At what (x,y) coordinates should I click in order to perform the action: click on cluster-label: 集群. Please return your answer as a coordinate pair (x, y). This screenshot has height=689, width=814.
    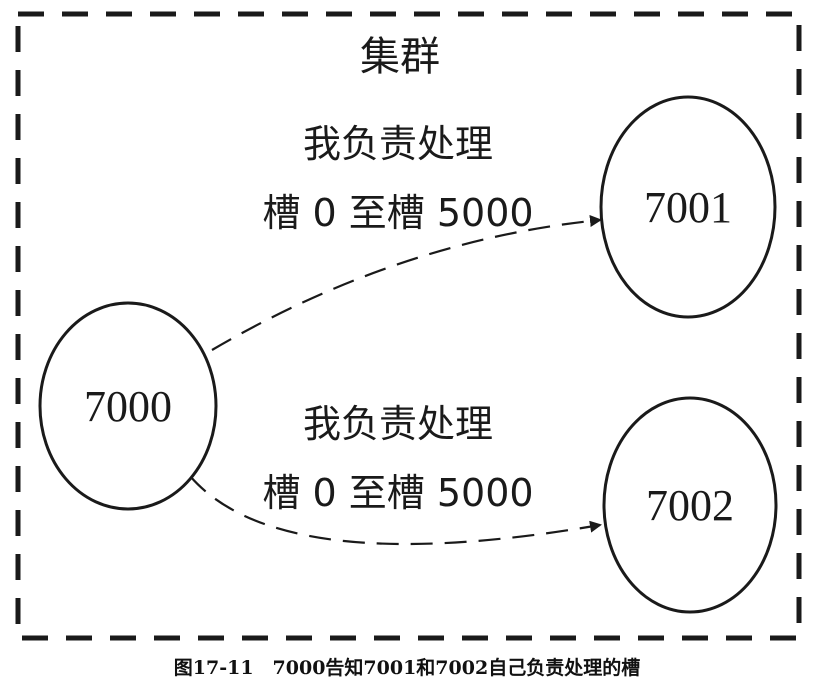
    Looking at the image, I should click on (400, 57).